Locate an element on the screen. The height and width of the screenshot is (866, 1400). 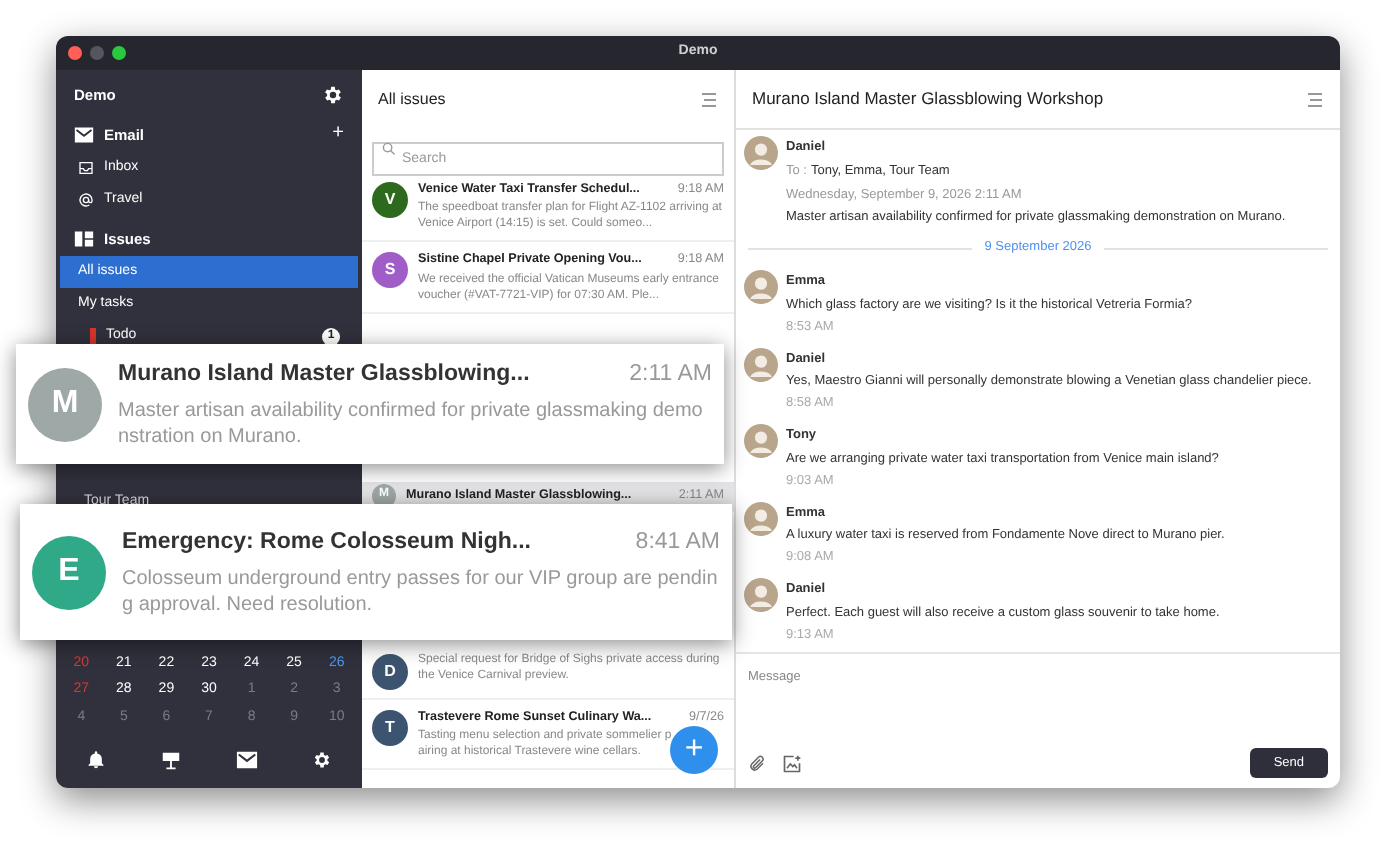
search-icon is located at coordinates (389, 149).